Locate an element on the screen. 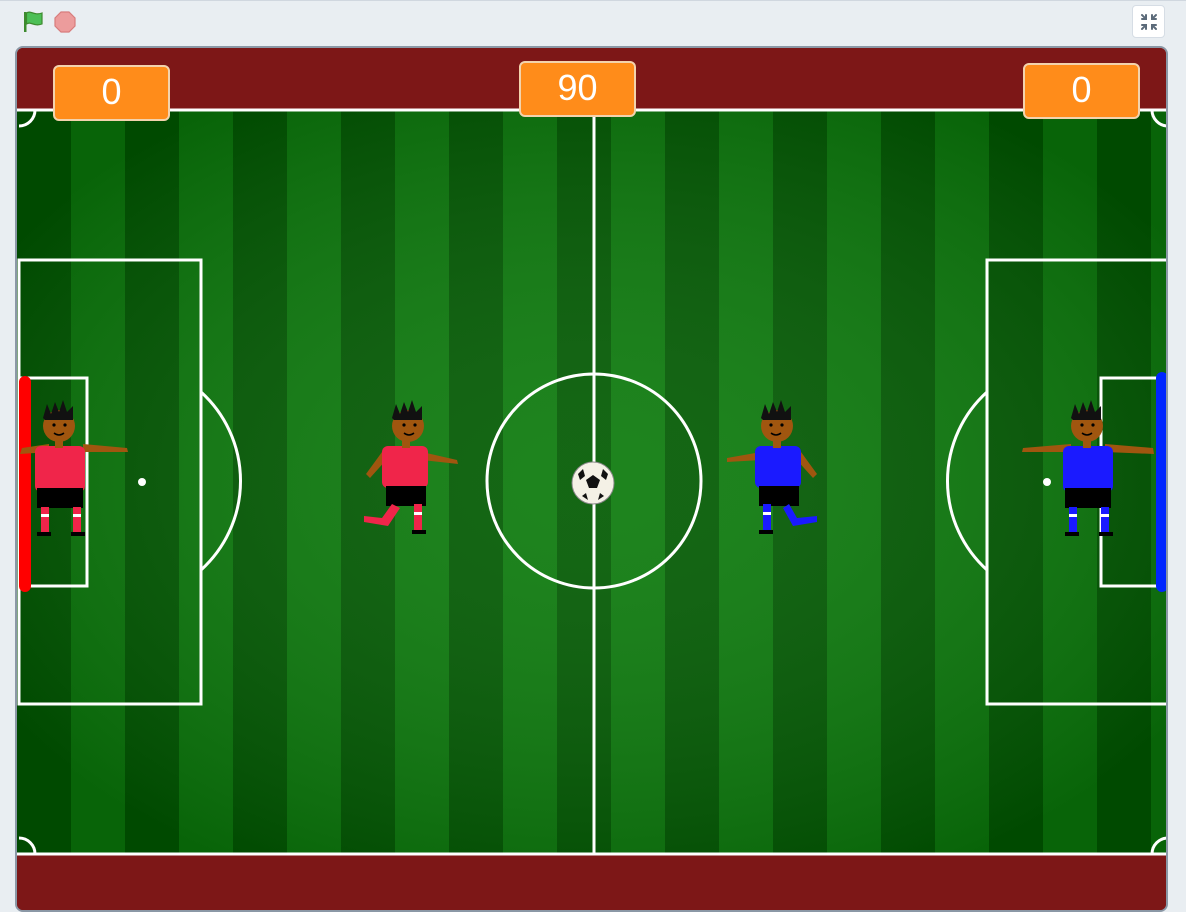 This screenshot has height=912, width=1186. timer-monitor: 90 is located at coordinates (577, 89).